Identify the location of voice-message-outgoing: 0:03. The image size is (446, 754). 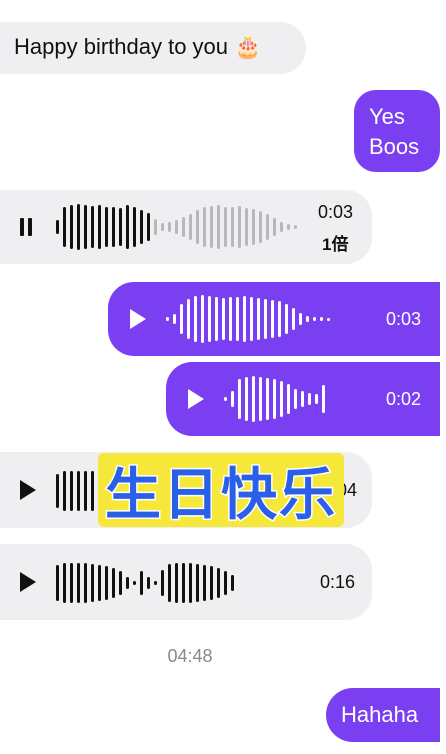
(274, 319).